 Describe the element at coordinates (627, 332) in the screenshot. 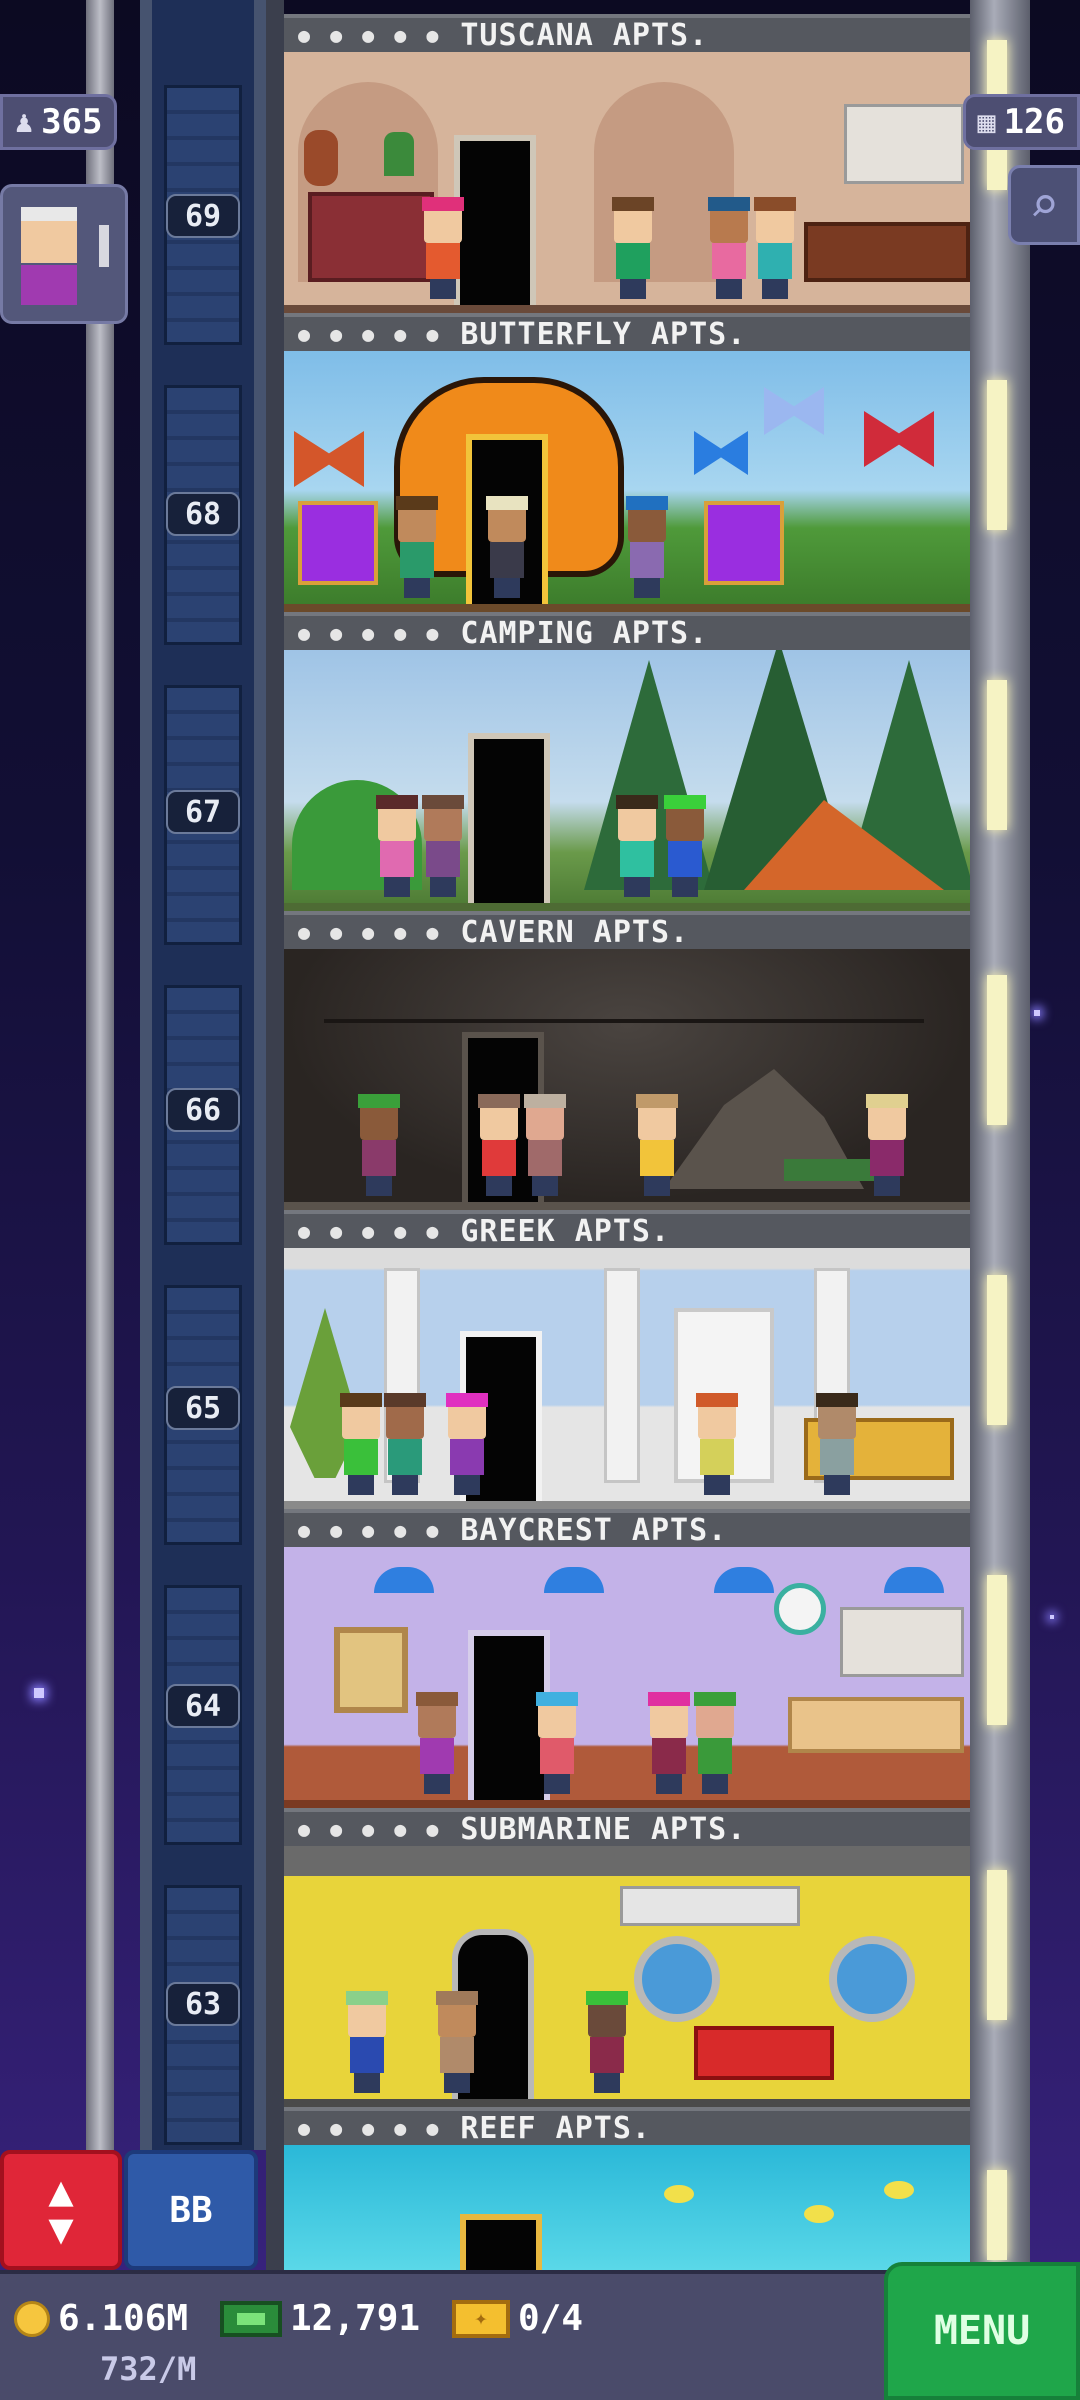

I see `floor-label: ● ● ● ● ● BUTTERFLY APTS.` at that location.